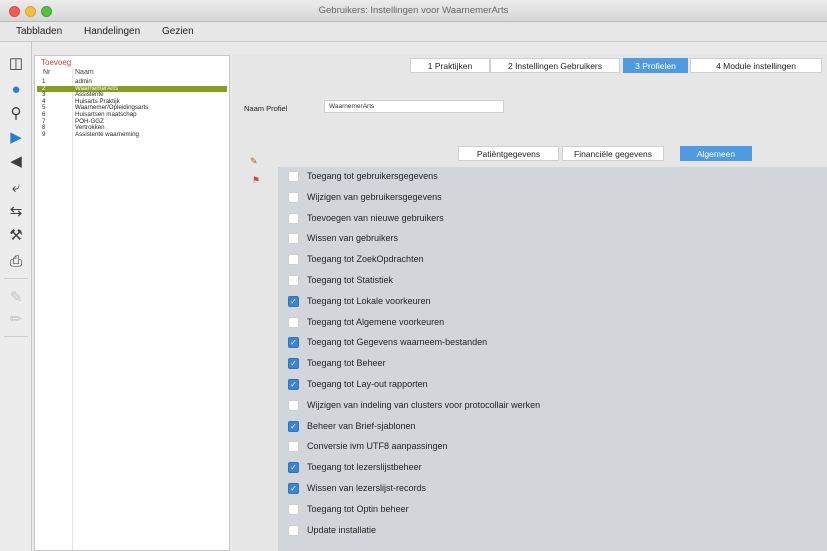 The width and height of the screenshot is (827, 551). What do you see at coordinates (413, 32) in the screenshot?
I see `menu-bar: Tabbladen Handelingen Gezien` at bounding box center [413, 32].